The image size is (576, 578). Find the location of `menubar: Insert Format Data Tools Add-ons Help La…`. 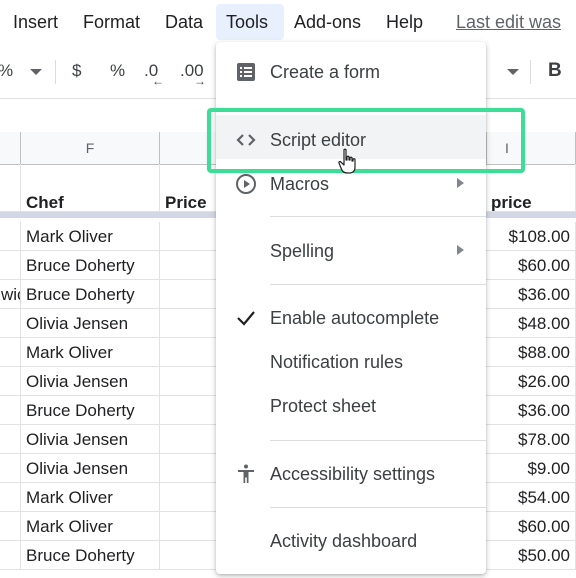

menubar: Insert Format Data Tools Add-ons Help La… is located at coordinates (288, 22).